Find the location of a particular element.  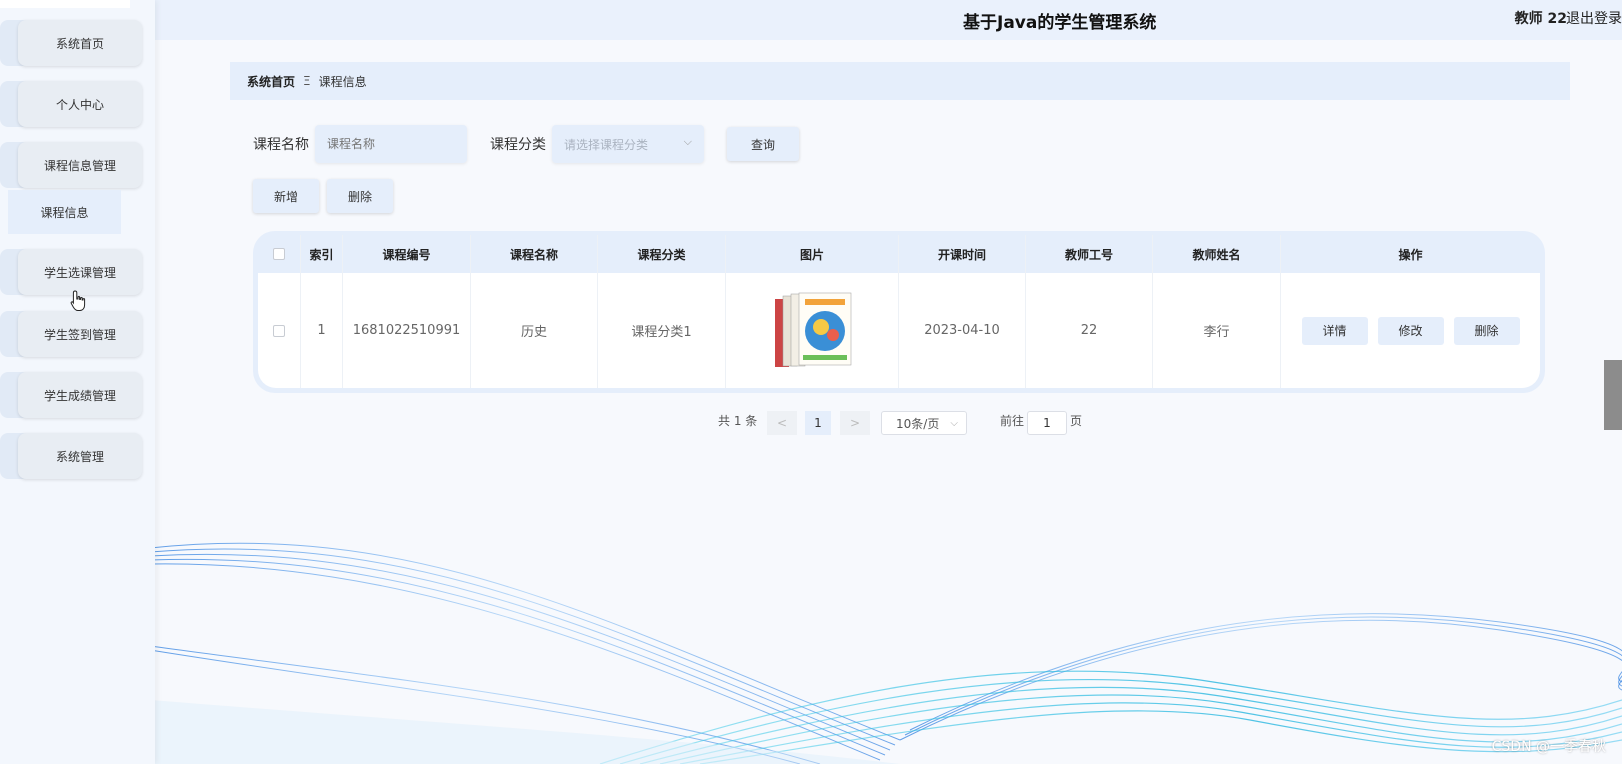

cell-course-no: 1681022510991 is located at coordinates (407, 330).